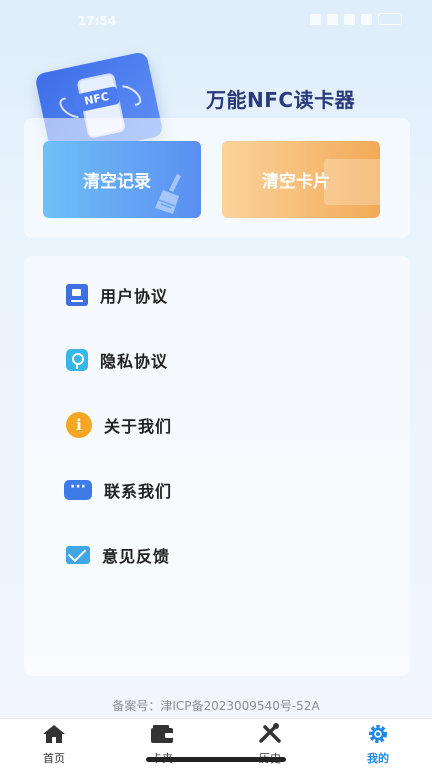 The width and height of the screenshot is (432, 769). What do you see at coordinates (97, 21) in the screenshot?
I see `status-time: 17:54` at bounding box center [97, 21].